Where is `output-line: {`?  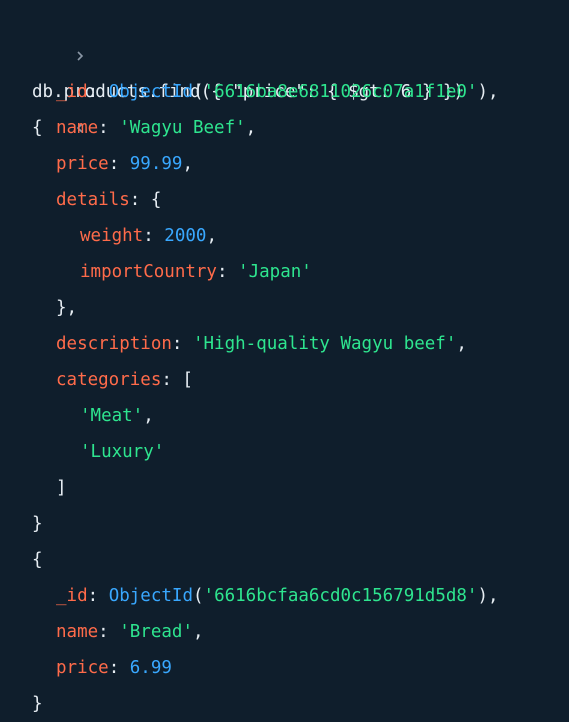
output-line: { is located at coordinates (41, 88).